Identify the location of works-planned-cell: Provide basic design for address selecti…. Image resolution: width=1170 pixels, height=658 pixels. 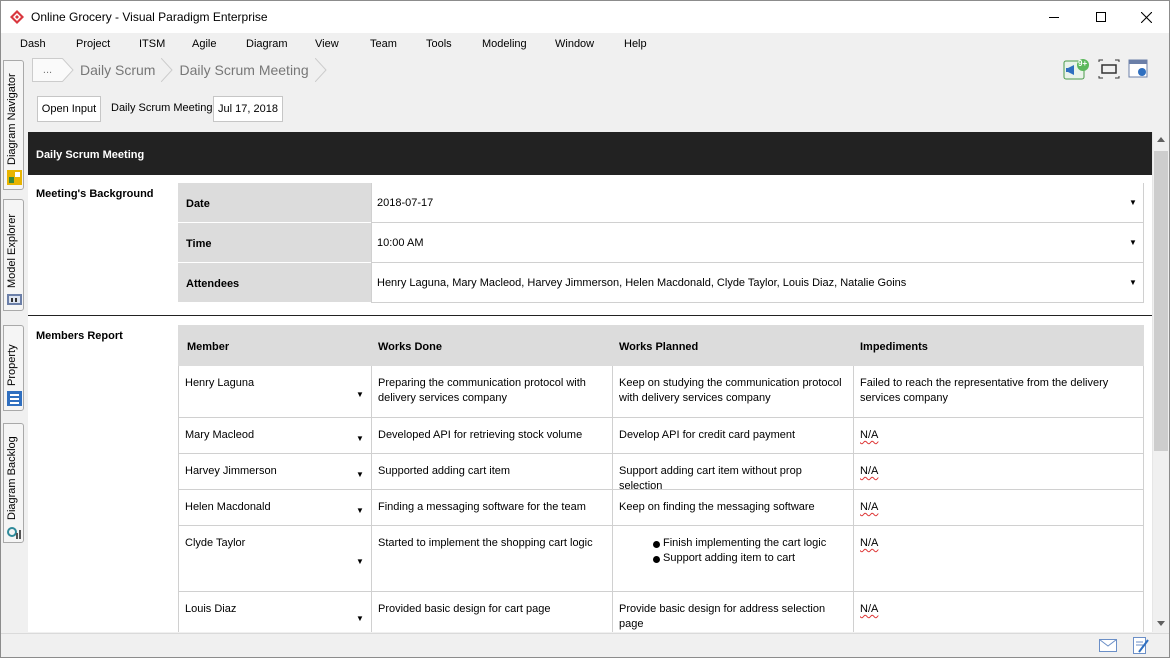
(733, 612).